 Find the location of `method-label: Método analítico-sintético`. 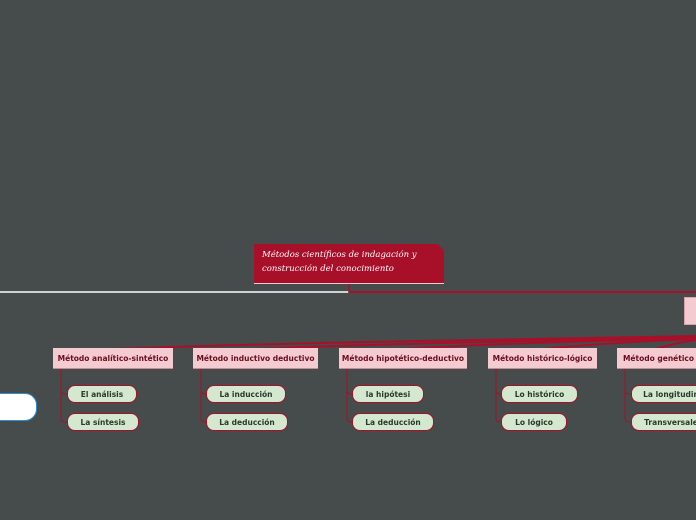

method-label: Método analítico-sintético is located at coordinates (113, 358).